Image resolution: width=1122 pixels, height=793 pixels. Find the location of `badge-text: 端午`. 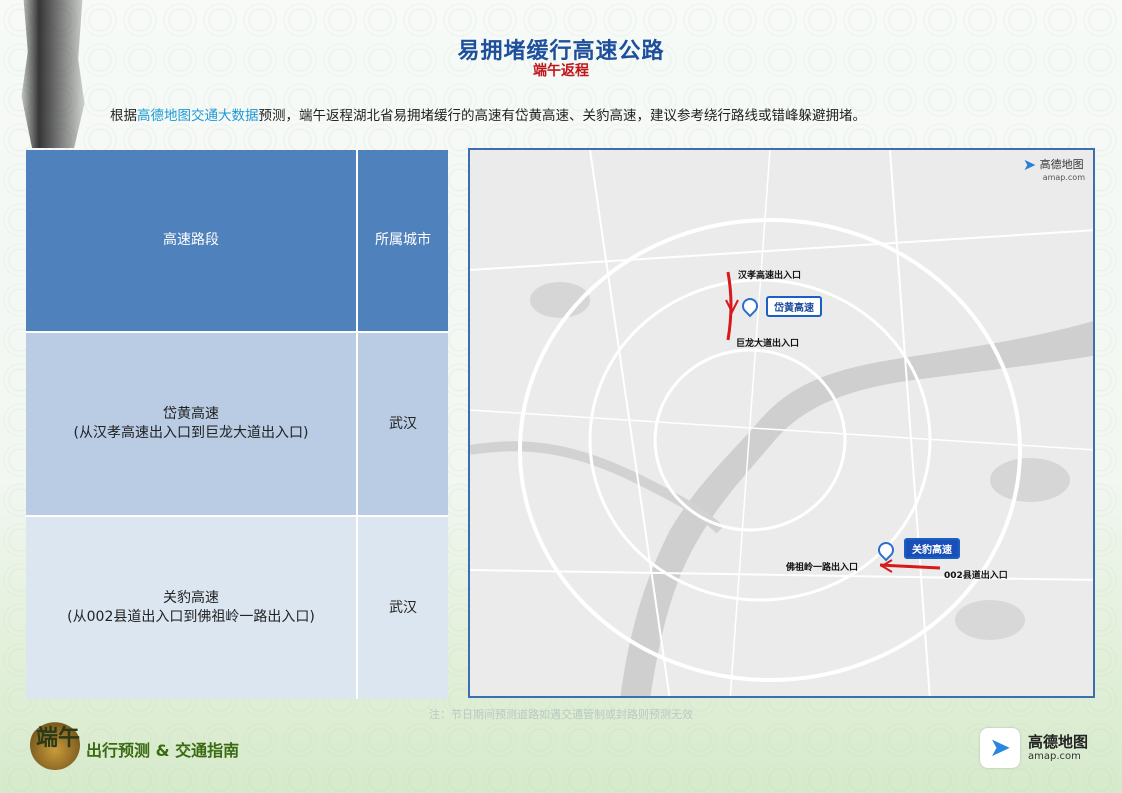

badge-text: 端午 is located at coordinates (58, 738).